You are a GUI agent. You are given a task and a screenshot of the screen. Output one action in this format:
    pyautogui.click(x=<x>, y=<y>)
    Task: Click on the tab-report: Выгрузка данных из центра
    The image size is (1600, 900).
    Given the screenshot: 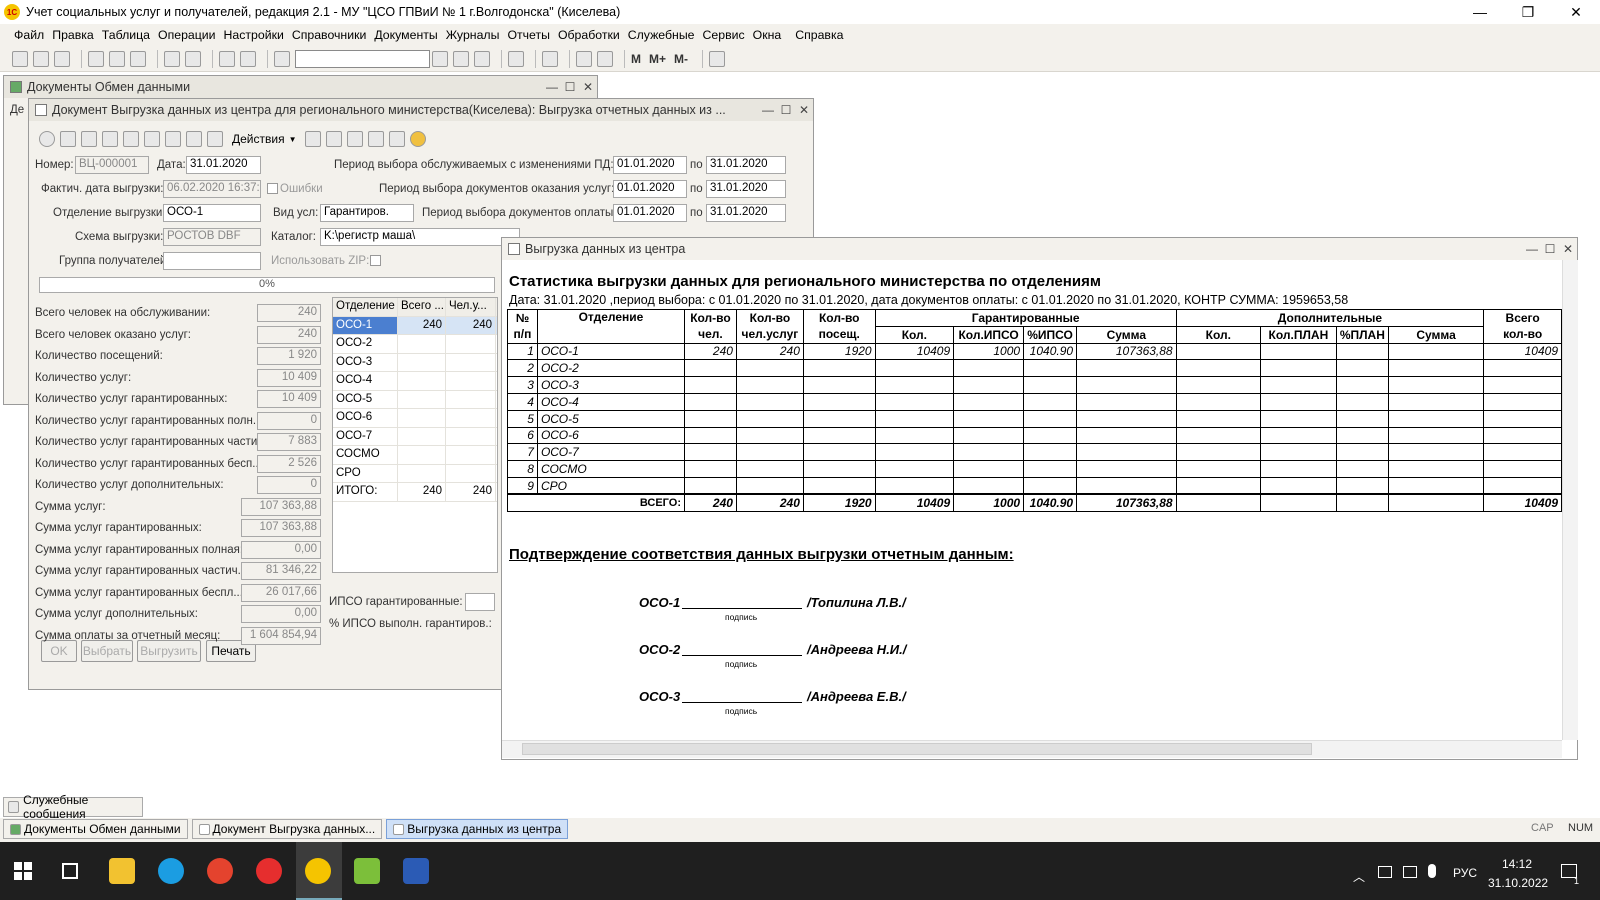 What is the action you would take?
    pyautogui.click(x=477, y=829)
    